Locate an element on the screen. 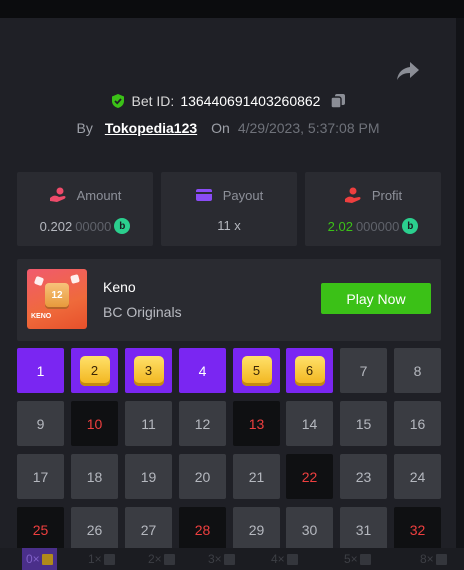  keno-number: 9 is located at coordinates (40, 423).